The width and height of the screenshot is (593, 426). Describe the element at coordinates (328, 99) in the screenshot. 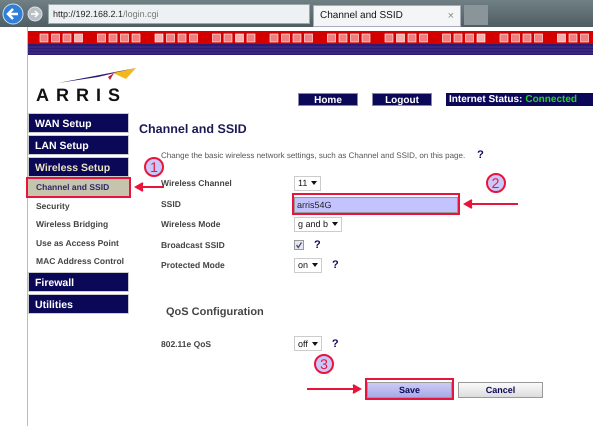

I see `nav-link: Home` at that location.